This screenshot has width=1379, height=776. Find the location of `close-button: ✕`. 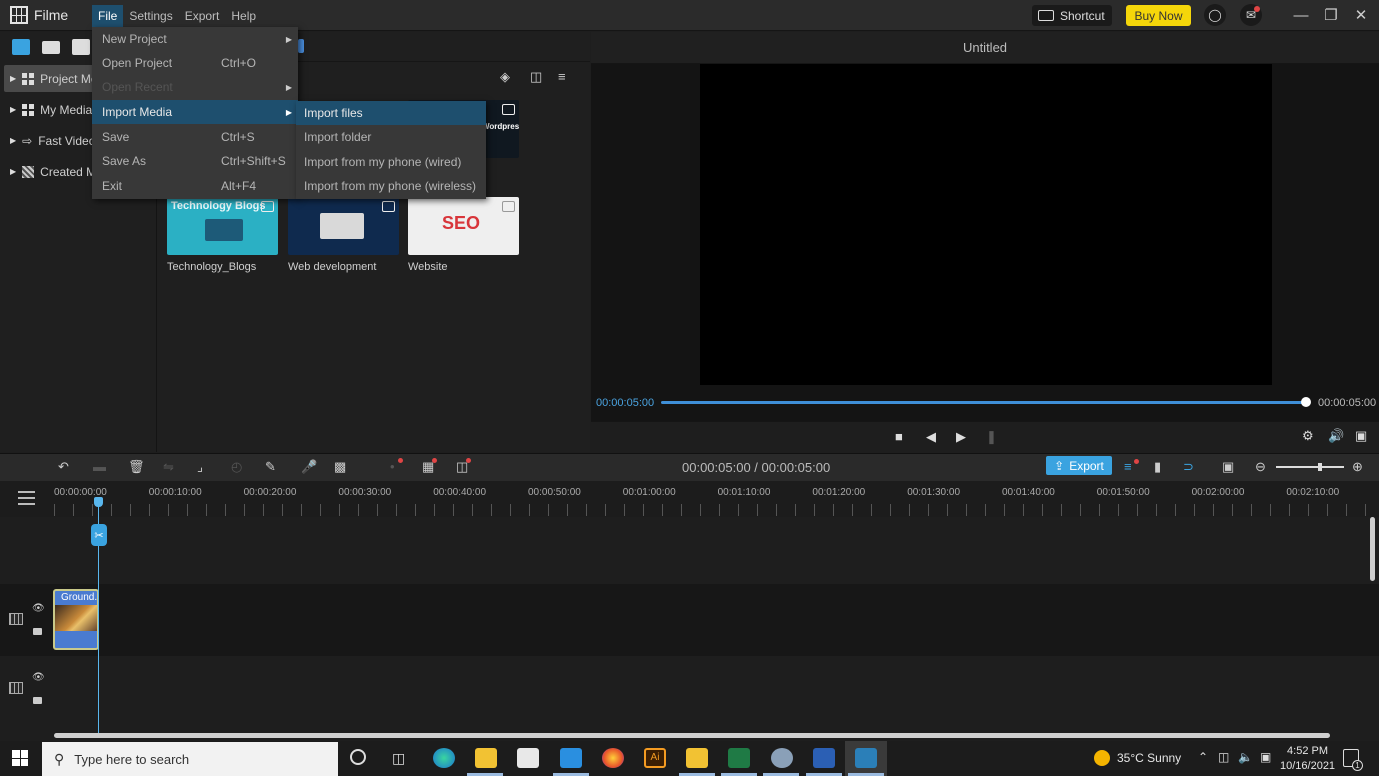

close-button: ✕ is located at coordinates (1361, 15).